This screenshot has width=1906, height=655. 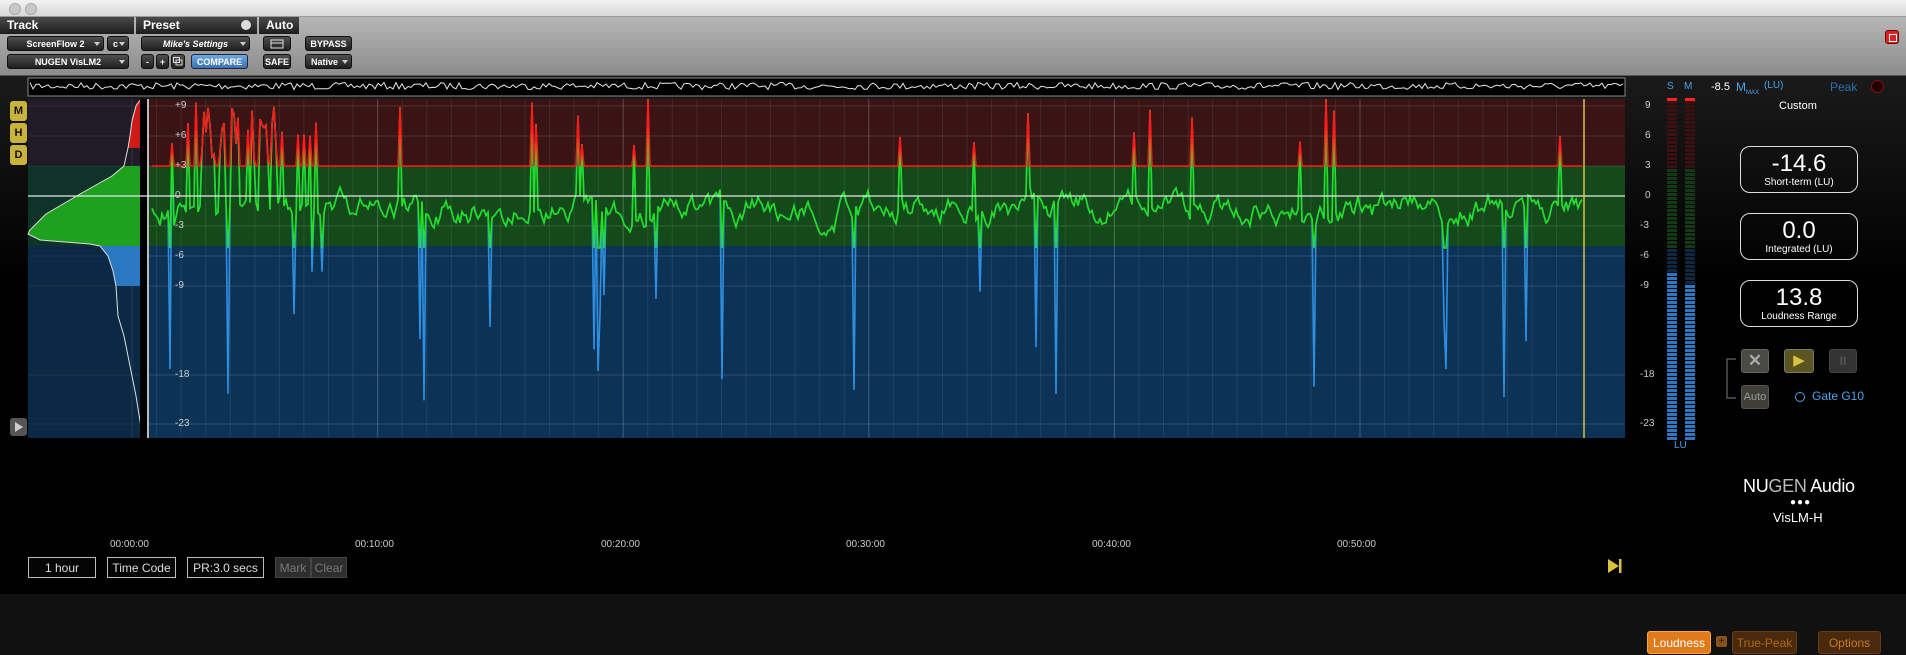 What do you see at coordinates (219, 61) in the screenshot?
I see `compare-button: COMPARE` at bounding box center [219, 61].